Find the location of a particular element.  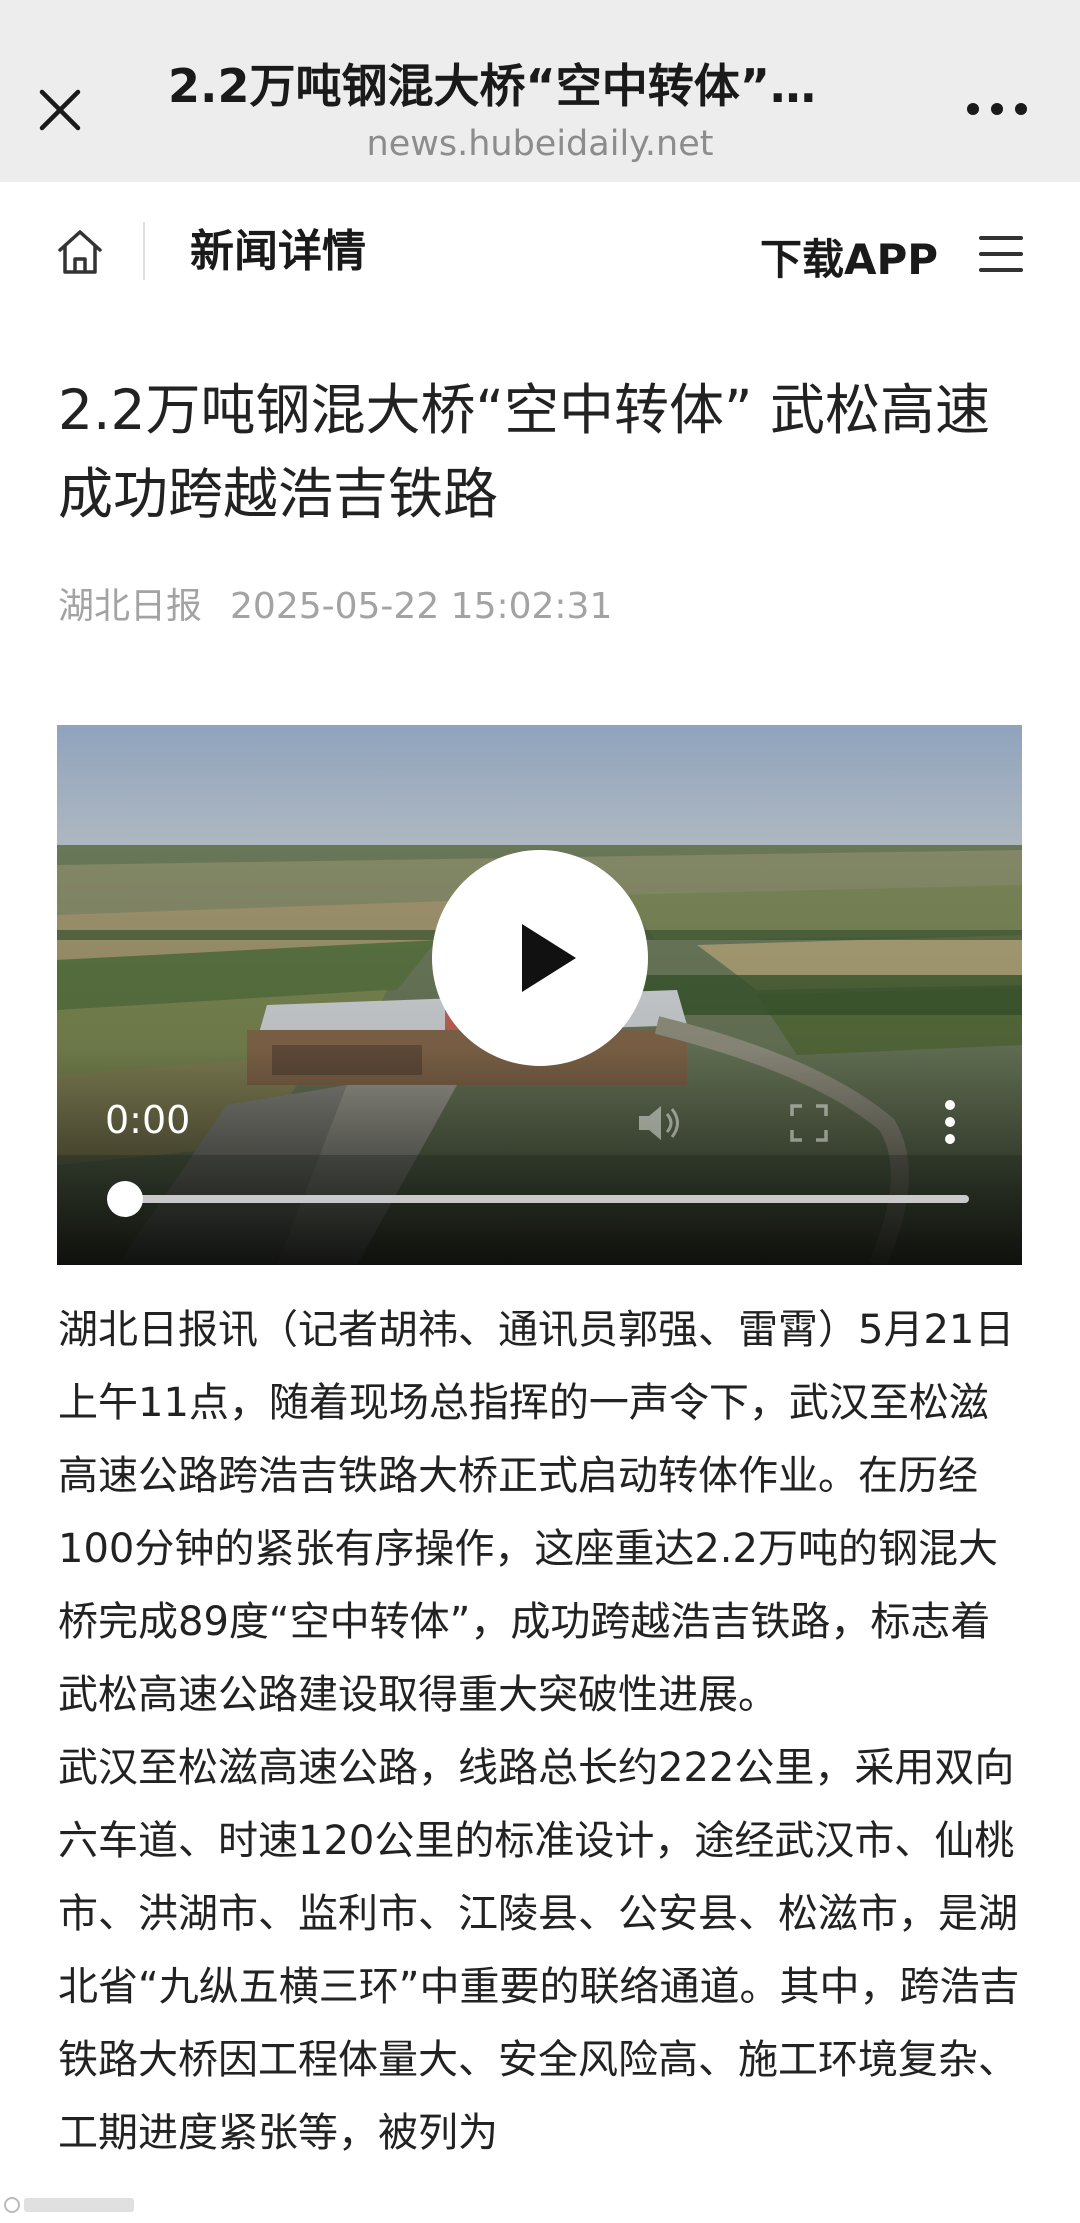

article-datetime: 2025-05-22 15:02:31 is located at coordinates (421, 606).